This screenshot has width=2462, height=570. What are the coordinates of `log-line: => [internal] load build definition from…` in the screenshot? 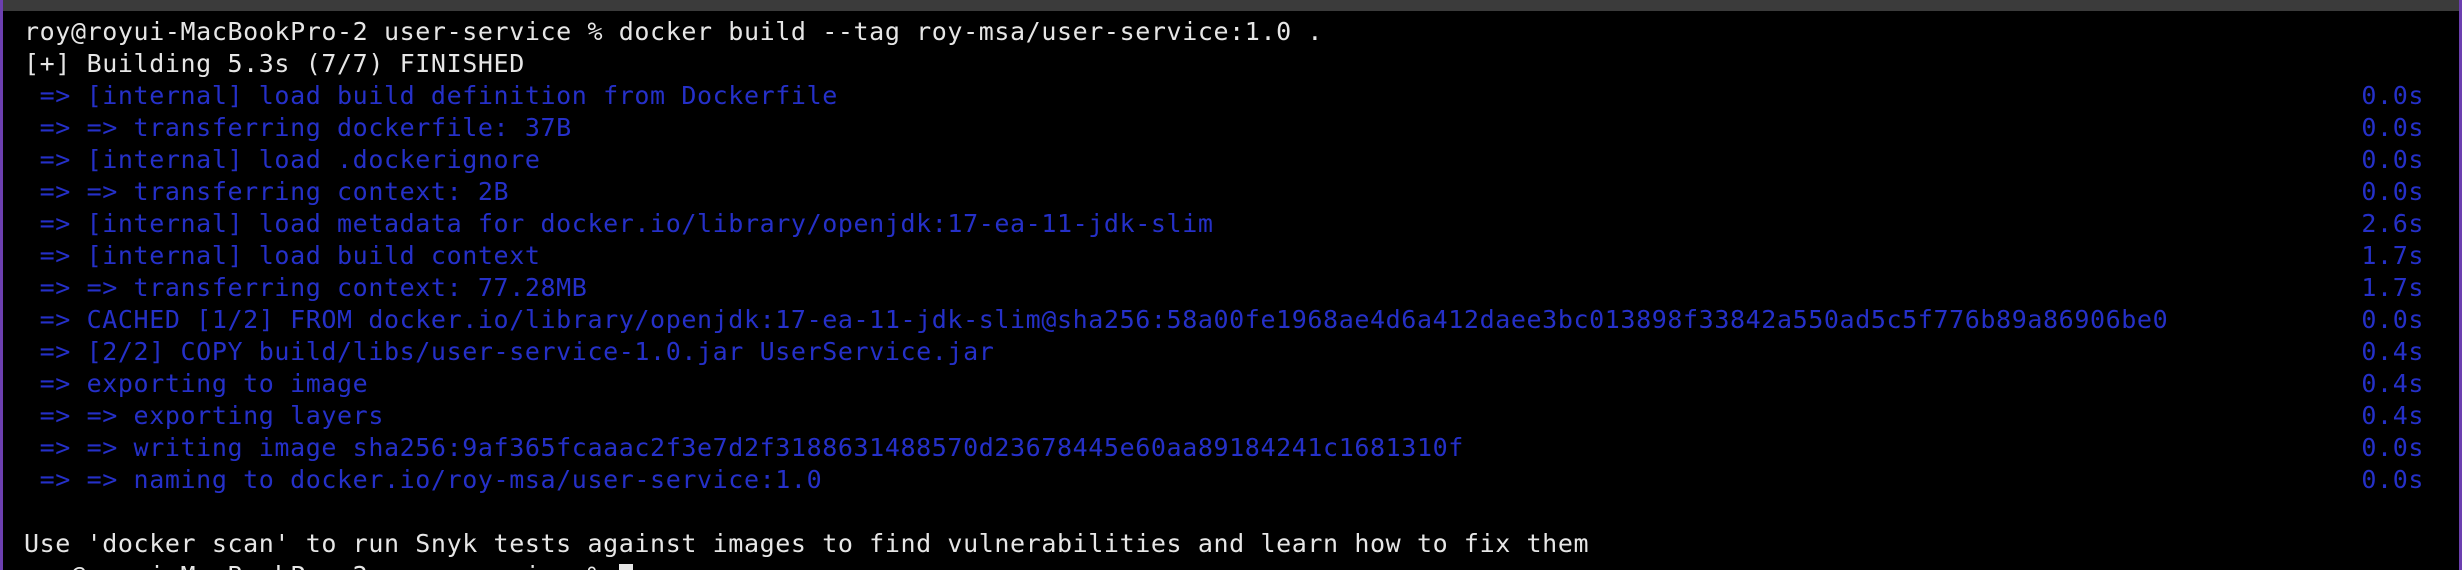 It's located at (1224, 96).